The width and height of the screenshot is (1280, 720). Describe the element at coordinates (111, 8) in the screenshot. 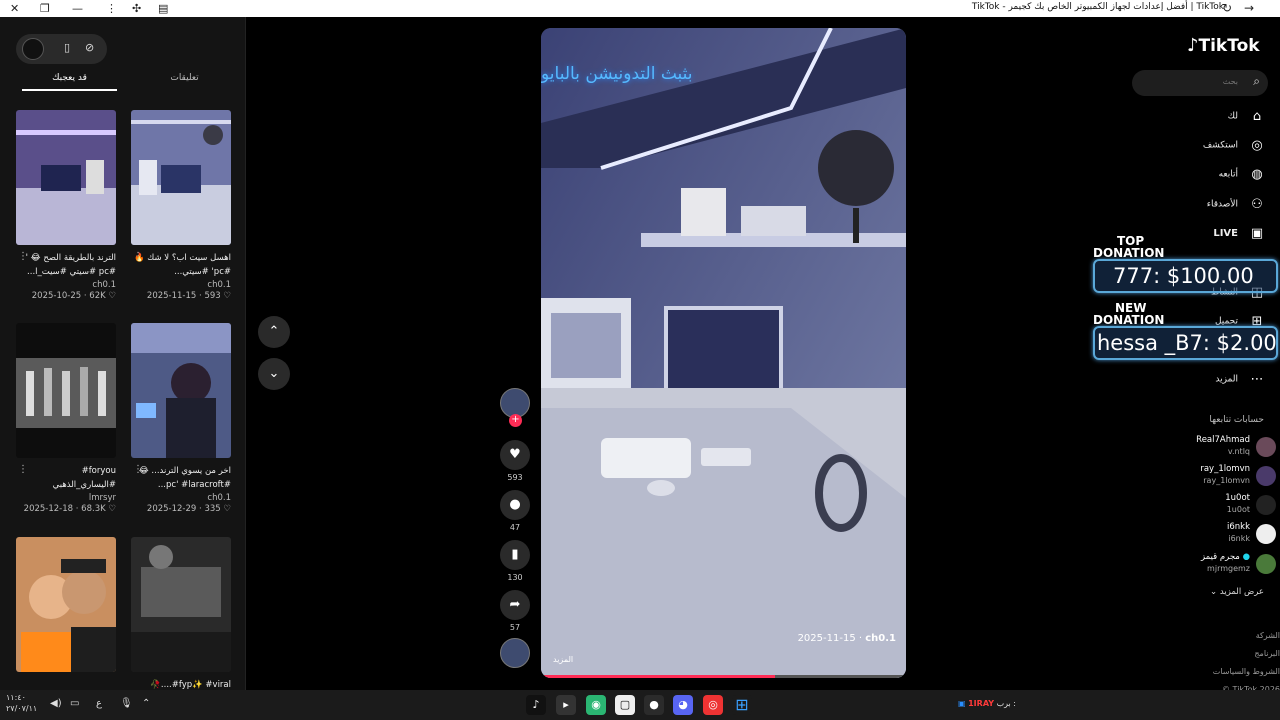

I see `menu-dots-icon: ⋮` at that location.